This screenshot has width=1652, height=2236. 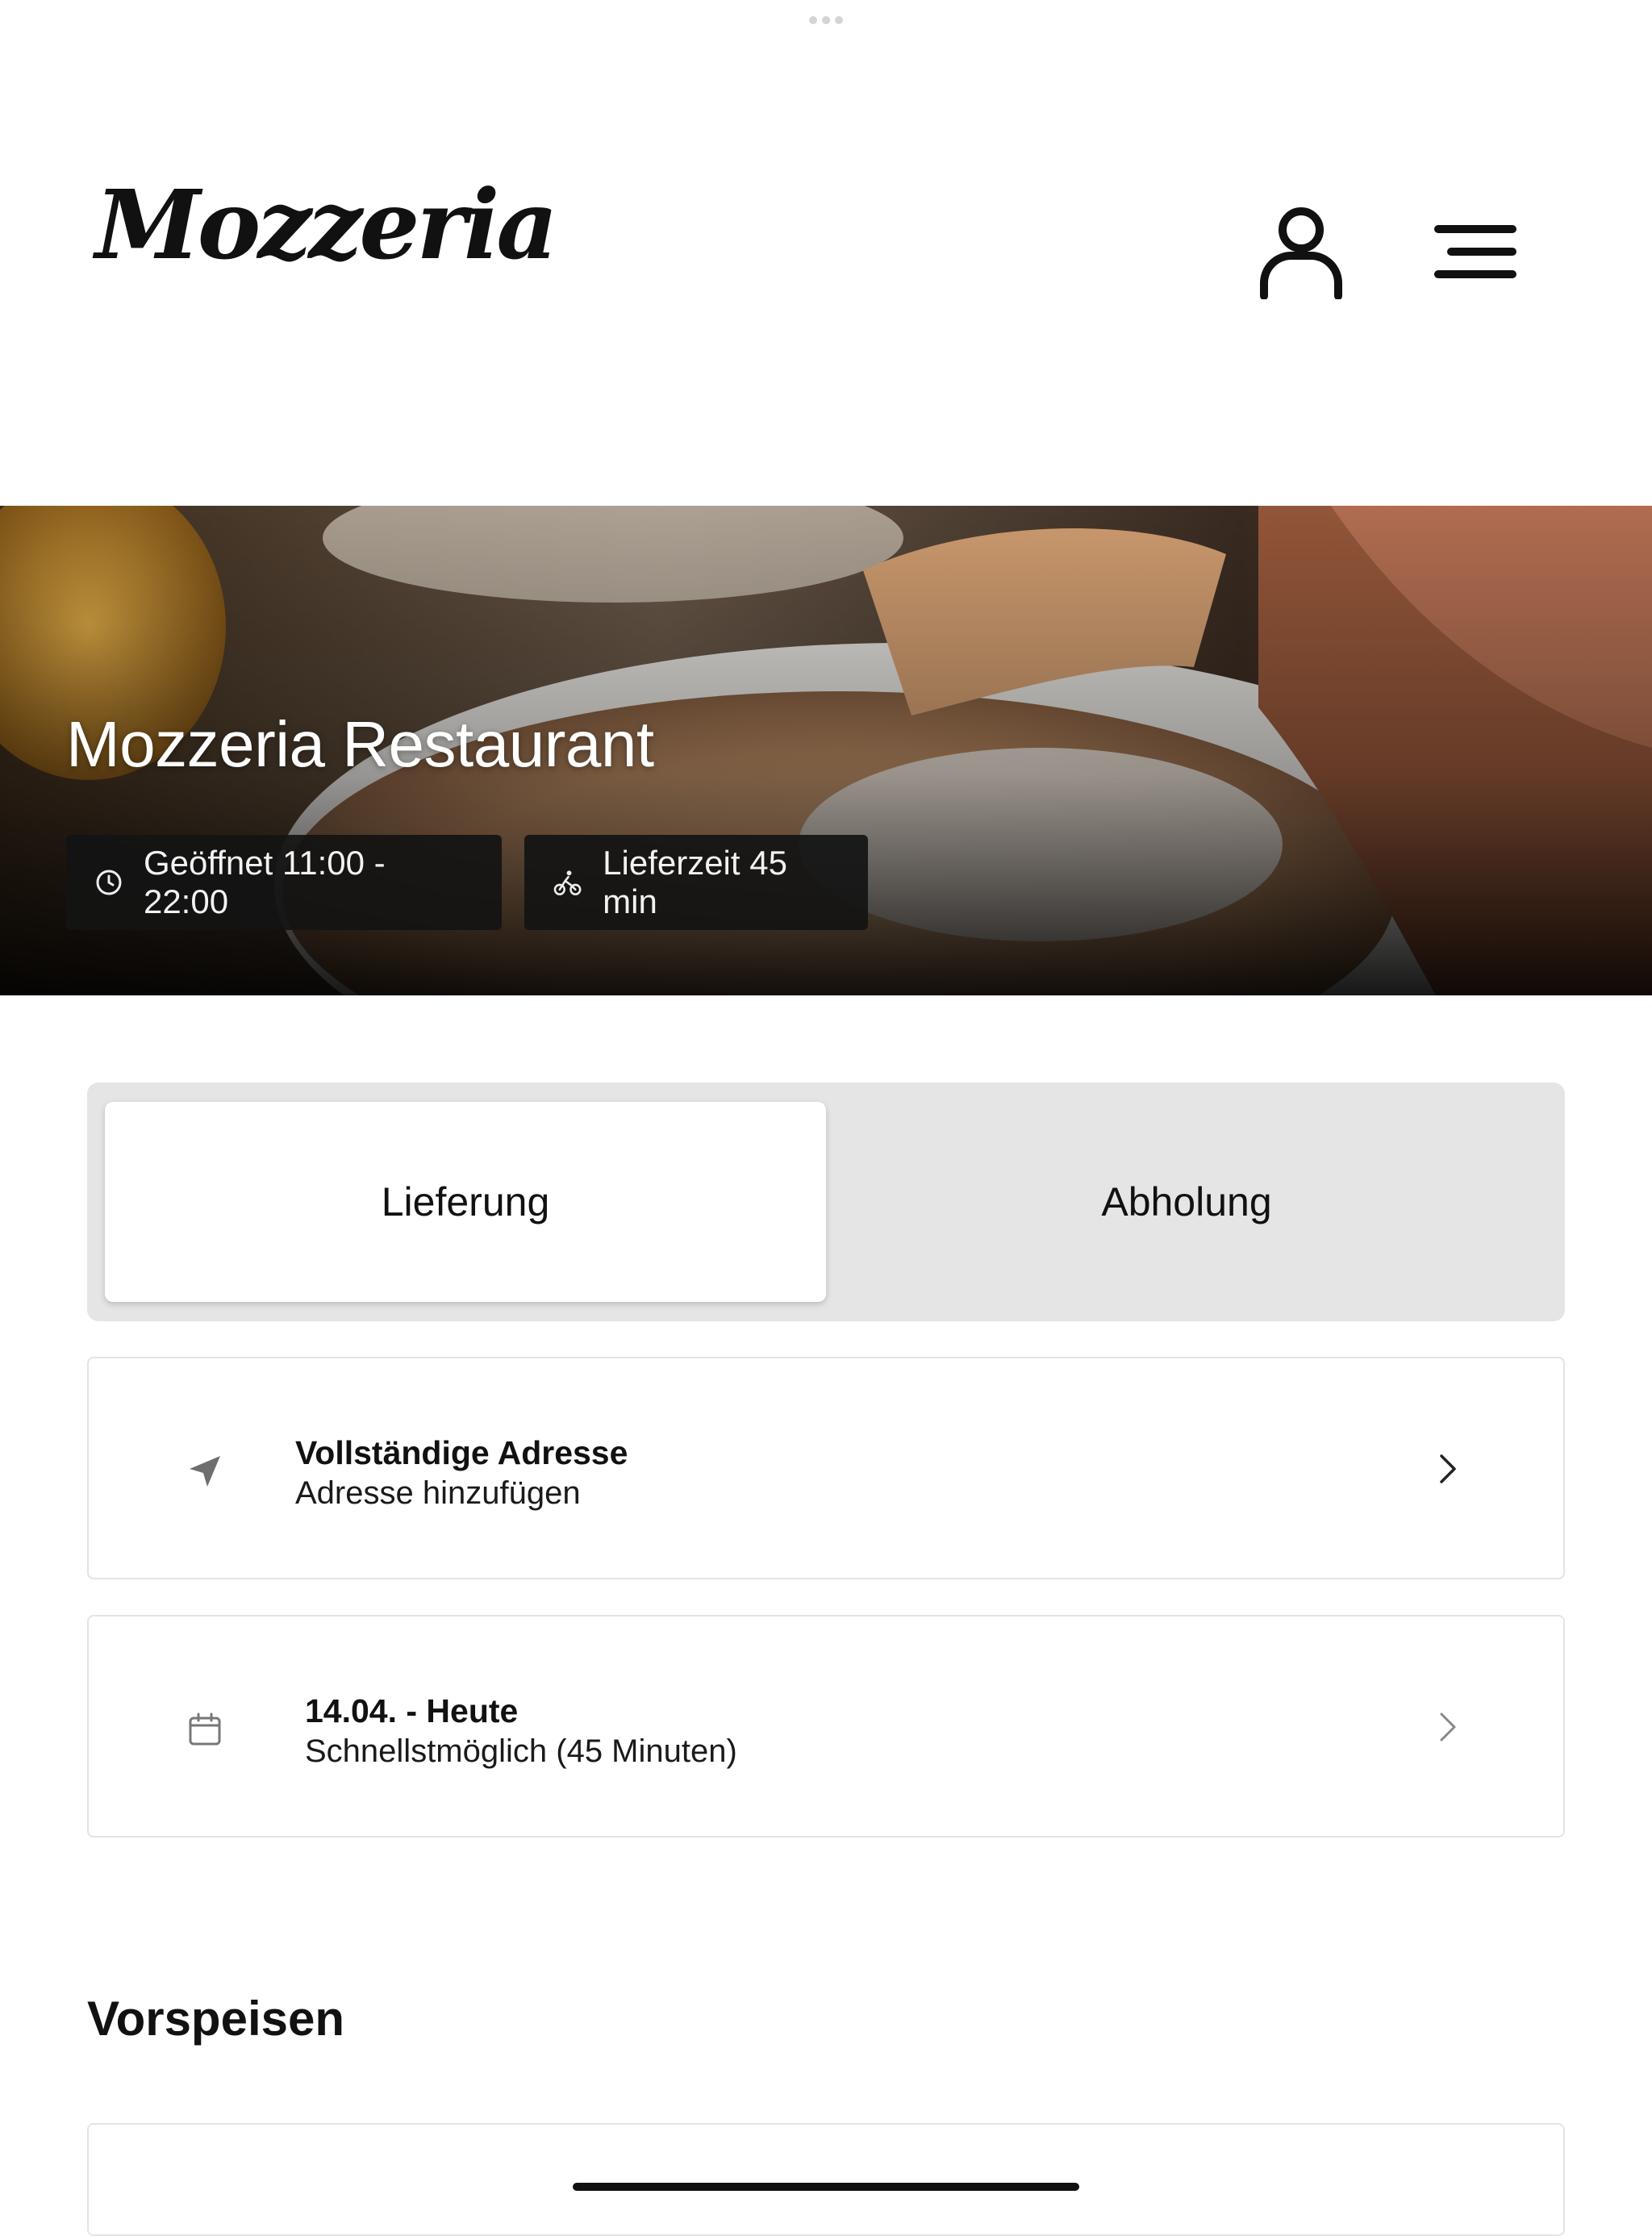 I want to click on address-title: Vollständige Adresse, so click(x=461, y=1452).